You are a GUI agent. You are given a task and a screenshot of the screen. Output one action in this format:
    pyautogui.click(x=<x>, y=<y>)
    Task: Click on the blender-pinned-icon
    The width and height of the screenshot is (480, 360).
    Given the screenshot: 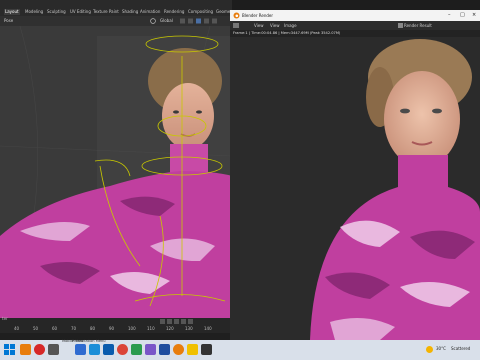 What is the action you would take?
    pyautogui.click(x=178, y=349)
    